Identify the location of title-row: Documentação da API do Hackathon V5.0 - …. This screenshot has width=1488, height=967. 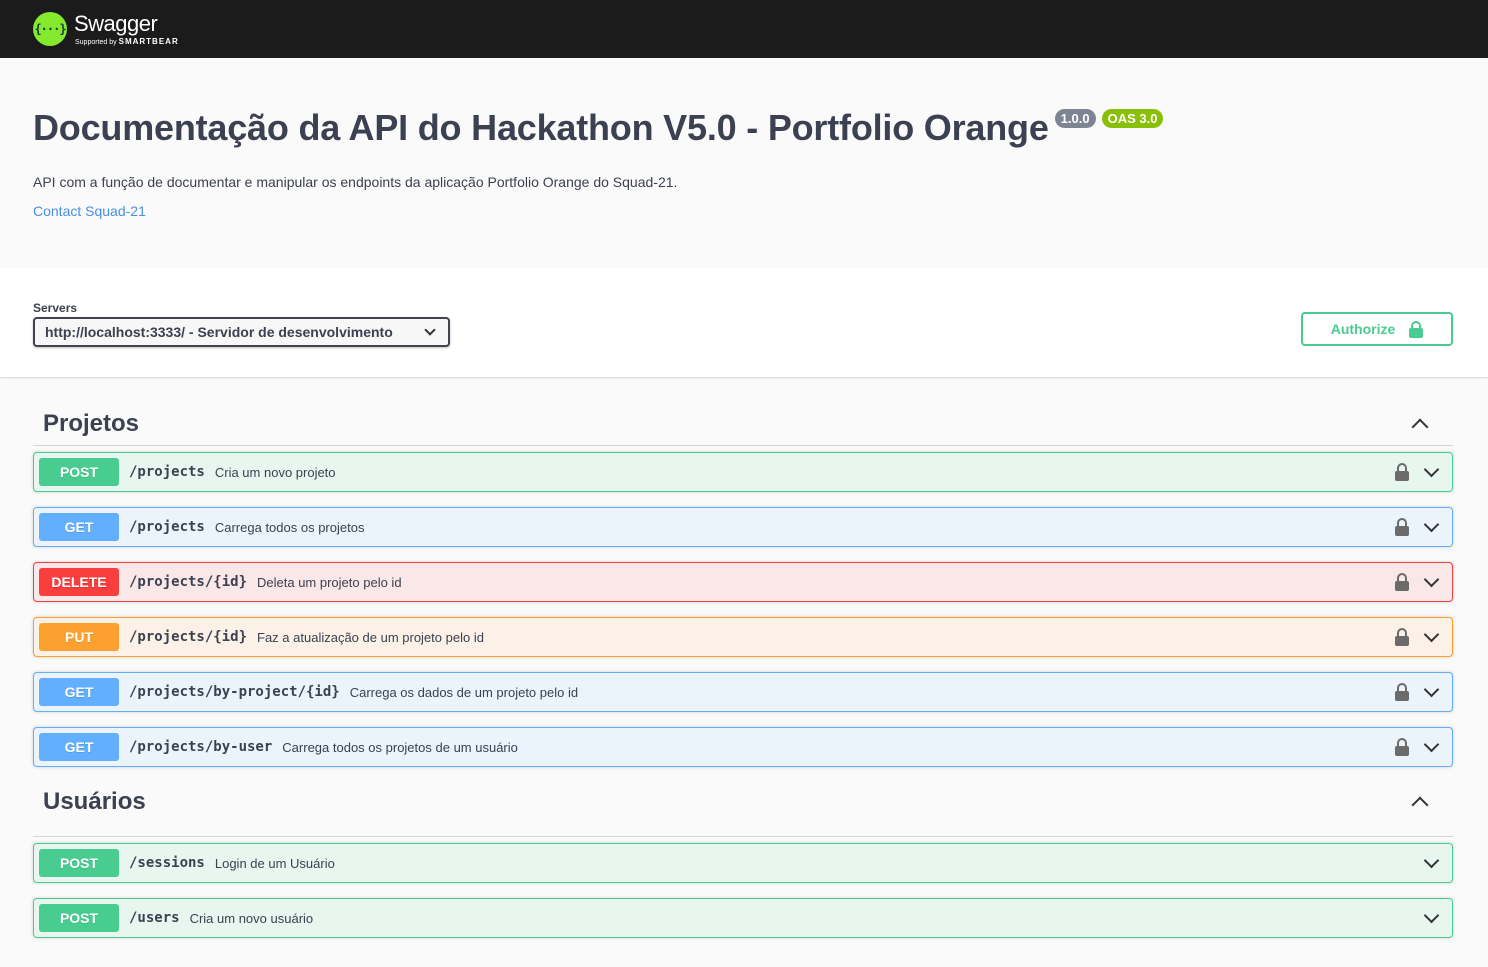
(744, 128).